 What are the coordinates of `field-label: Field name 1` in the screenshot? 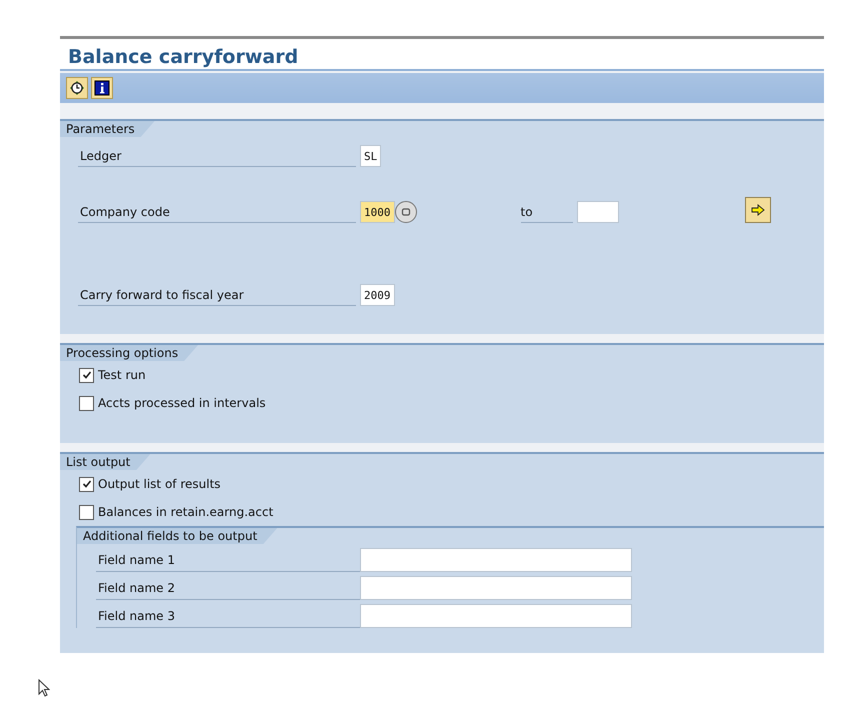 It's located at (228, 562).